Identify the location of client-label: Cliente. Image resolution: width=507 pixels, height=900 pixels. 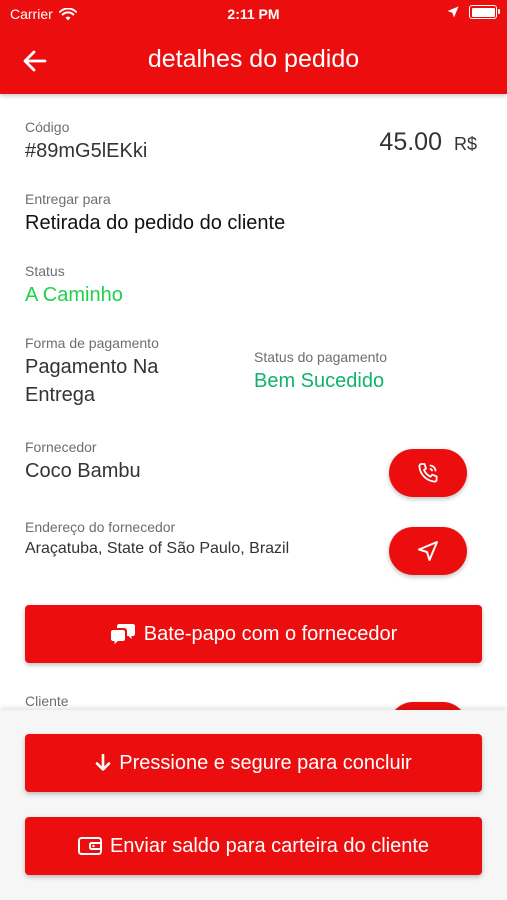
(47, 701).